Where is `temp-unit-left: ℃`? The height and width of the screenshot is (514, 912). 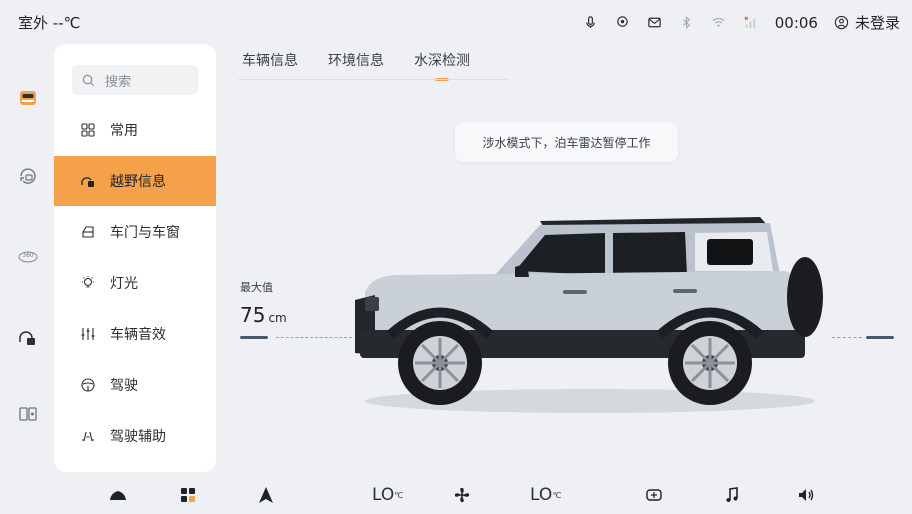
temp-unit-left: ℃ is located at coordinates (399, 495).